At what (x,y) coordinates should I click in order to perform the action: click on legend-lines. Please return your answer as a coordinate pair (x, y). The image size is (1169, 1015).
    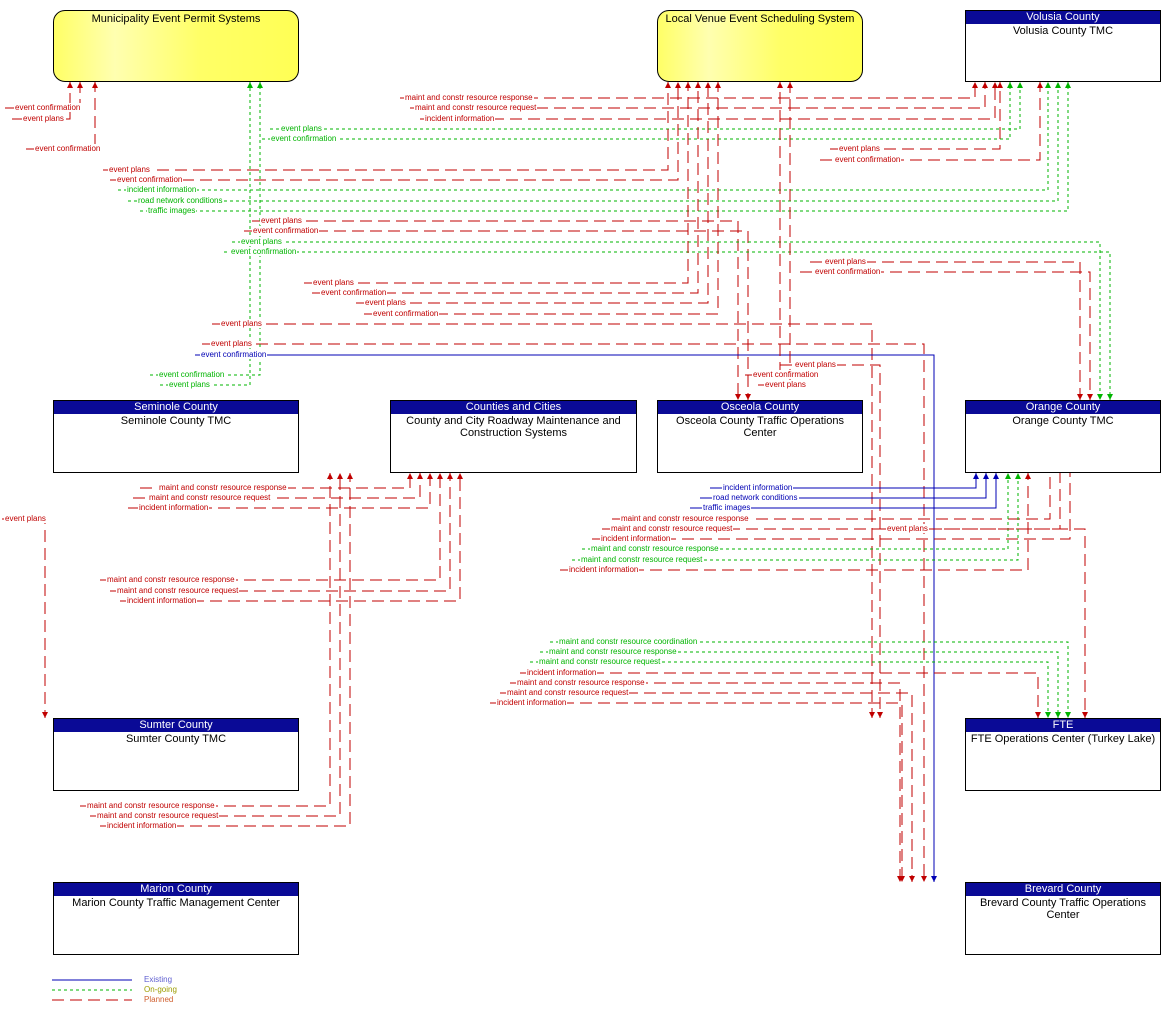
    Looking at the image, I should click on (92, 990).